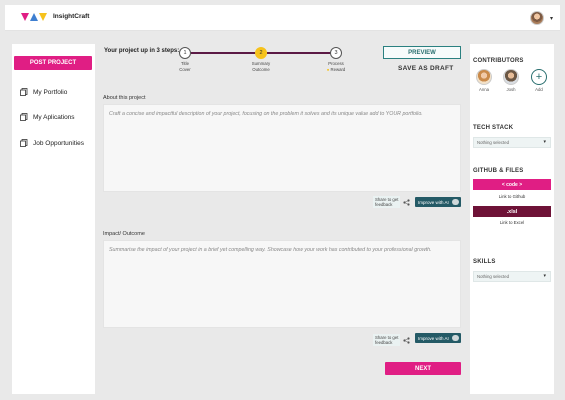 This screenshot has width=565, height=400. I want to click on skills-title: SKILLS, so click(484, 262).